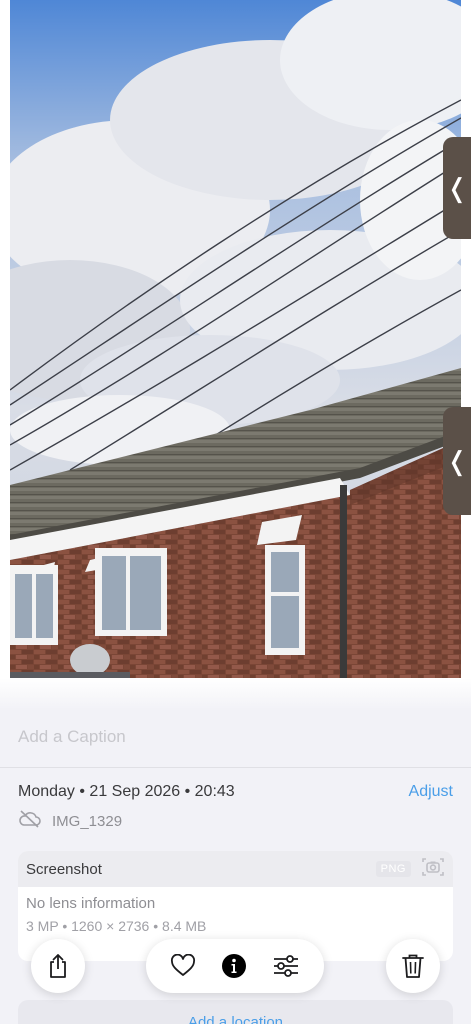  What do you see at coordinates (72, 737) in the screenshot?
I see `caption-field: Add a Caption` at bounding box center [72, 737].